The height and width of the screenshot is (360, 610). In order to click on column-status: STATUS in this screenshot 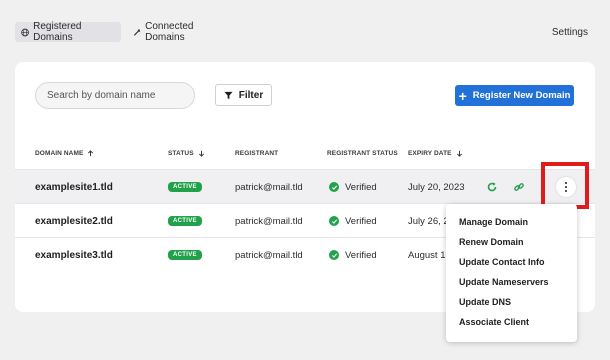, I will do `click(186, 153)`.